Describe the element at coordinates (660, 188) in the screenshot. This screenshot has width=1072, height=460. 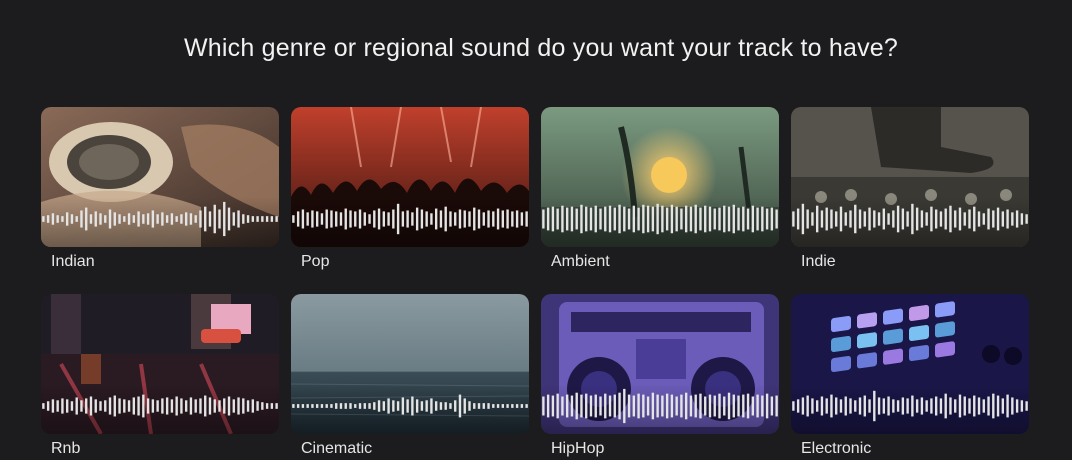
I see `genre-card-ambient: Ambient` at that location.